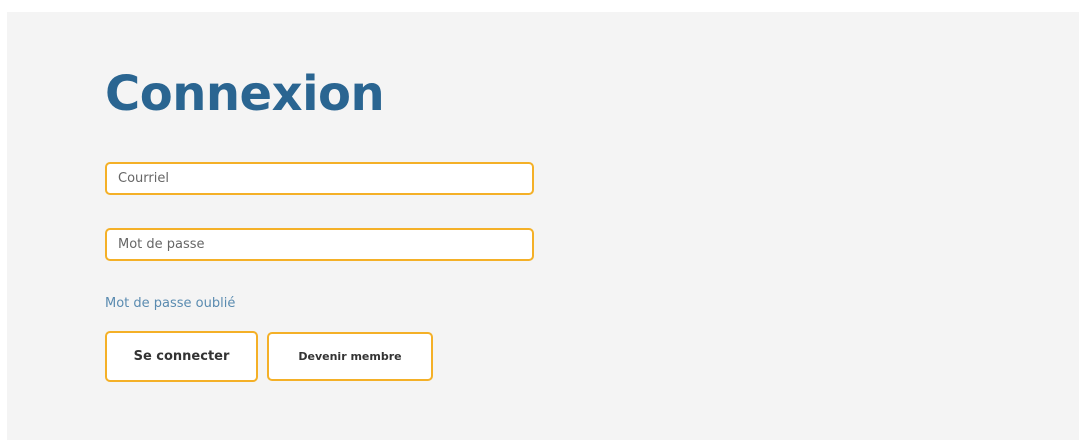 The height and width of the screenshot is (443, 1086). What do you see at coordinates (319, 244) in the screenshot?
I see `password-field` at bounding box center [319, 244].